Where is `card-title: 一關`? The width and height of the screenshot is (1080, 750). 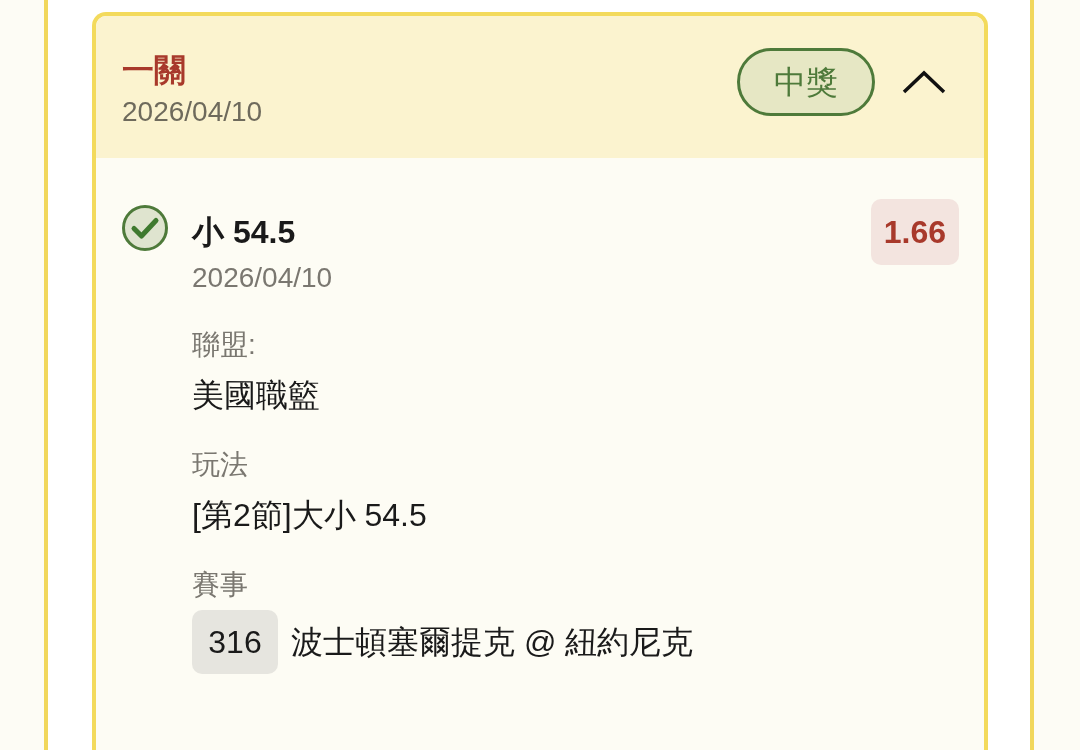
card-title: 一關 is located at coordinates (154, 70).